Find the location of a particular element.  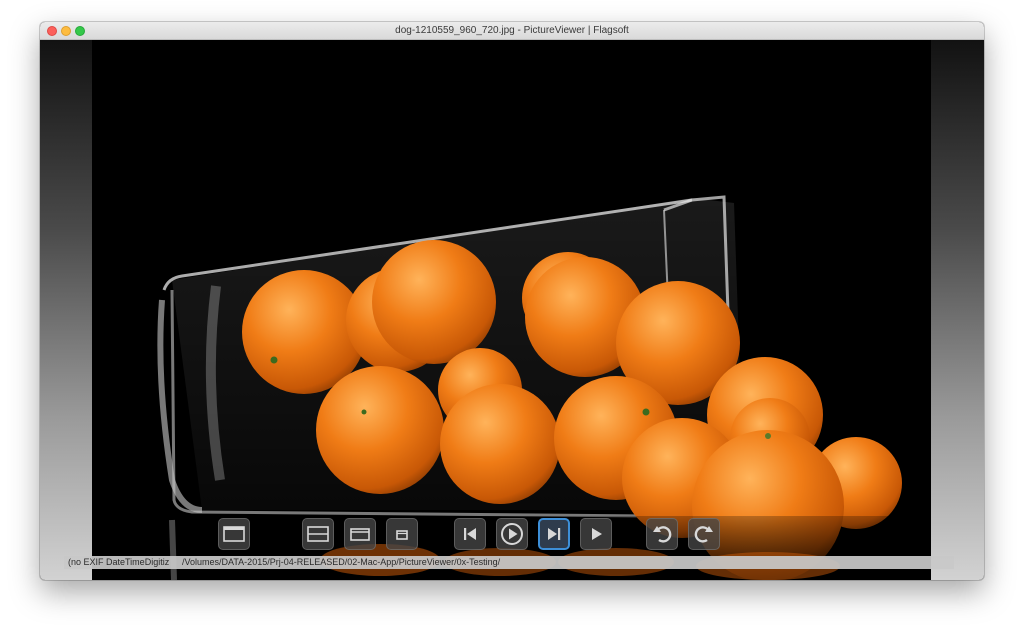

view-mode-2-button is located at coordinates (360, 534).